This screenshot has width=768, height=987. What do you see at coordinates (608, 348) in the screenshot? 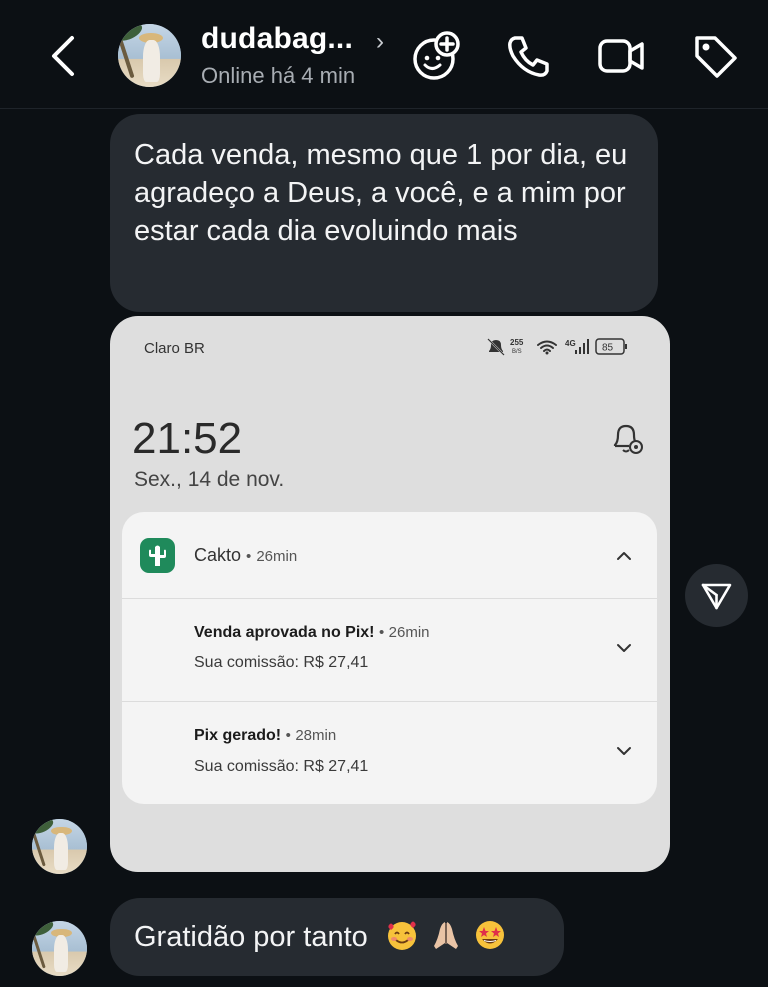
I see `battery-level: 85` at bounding box center [608, 348].